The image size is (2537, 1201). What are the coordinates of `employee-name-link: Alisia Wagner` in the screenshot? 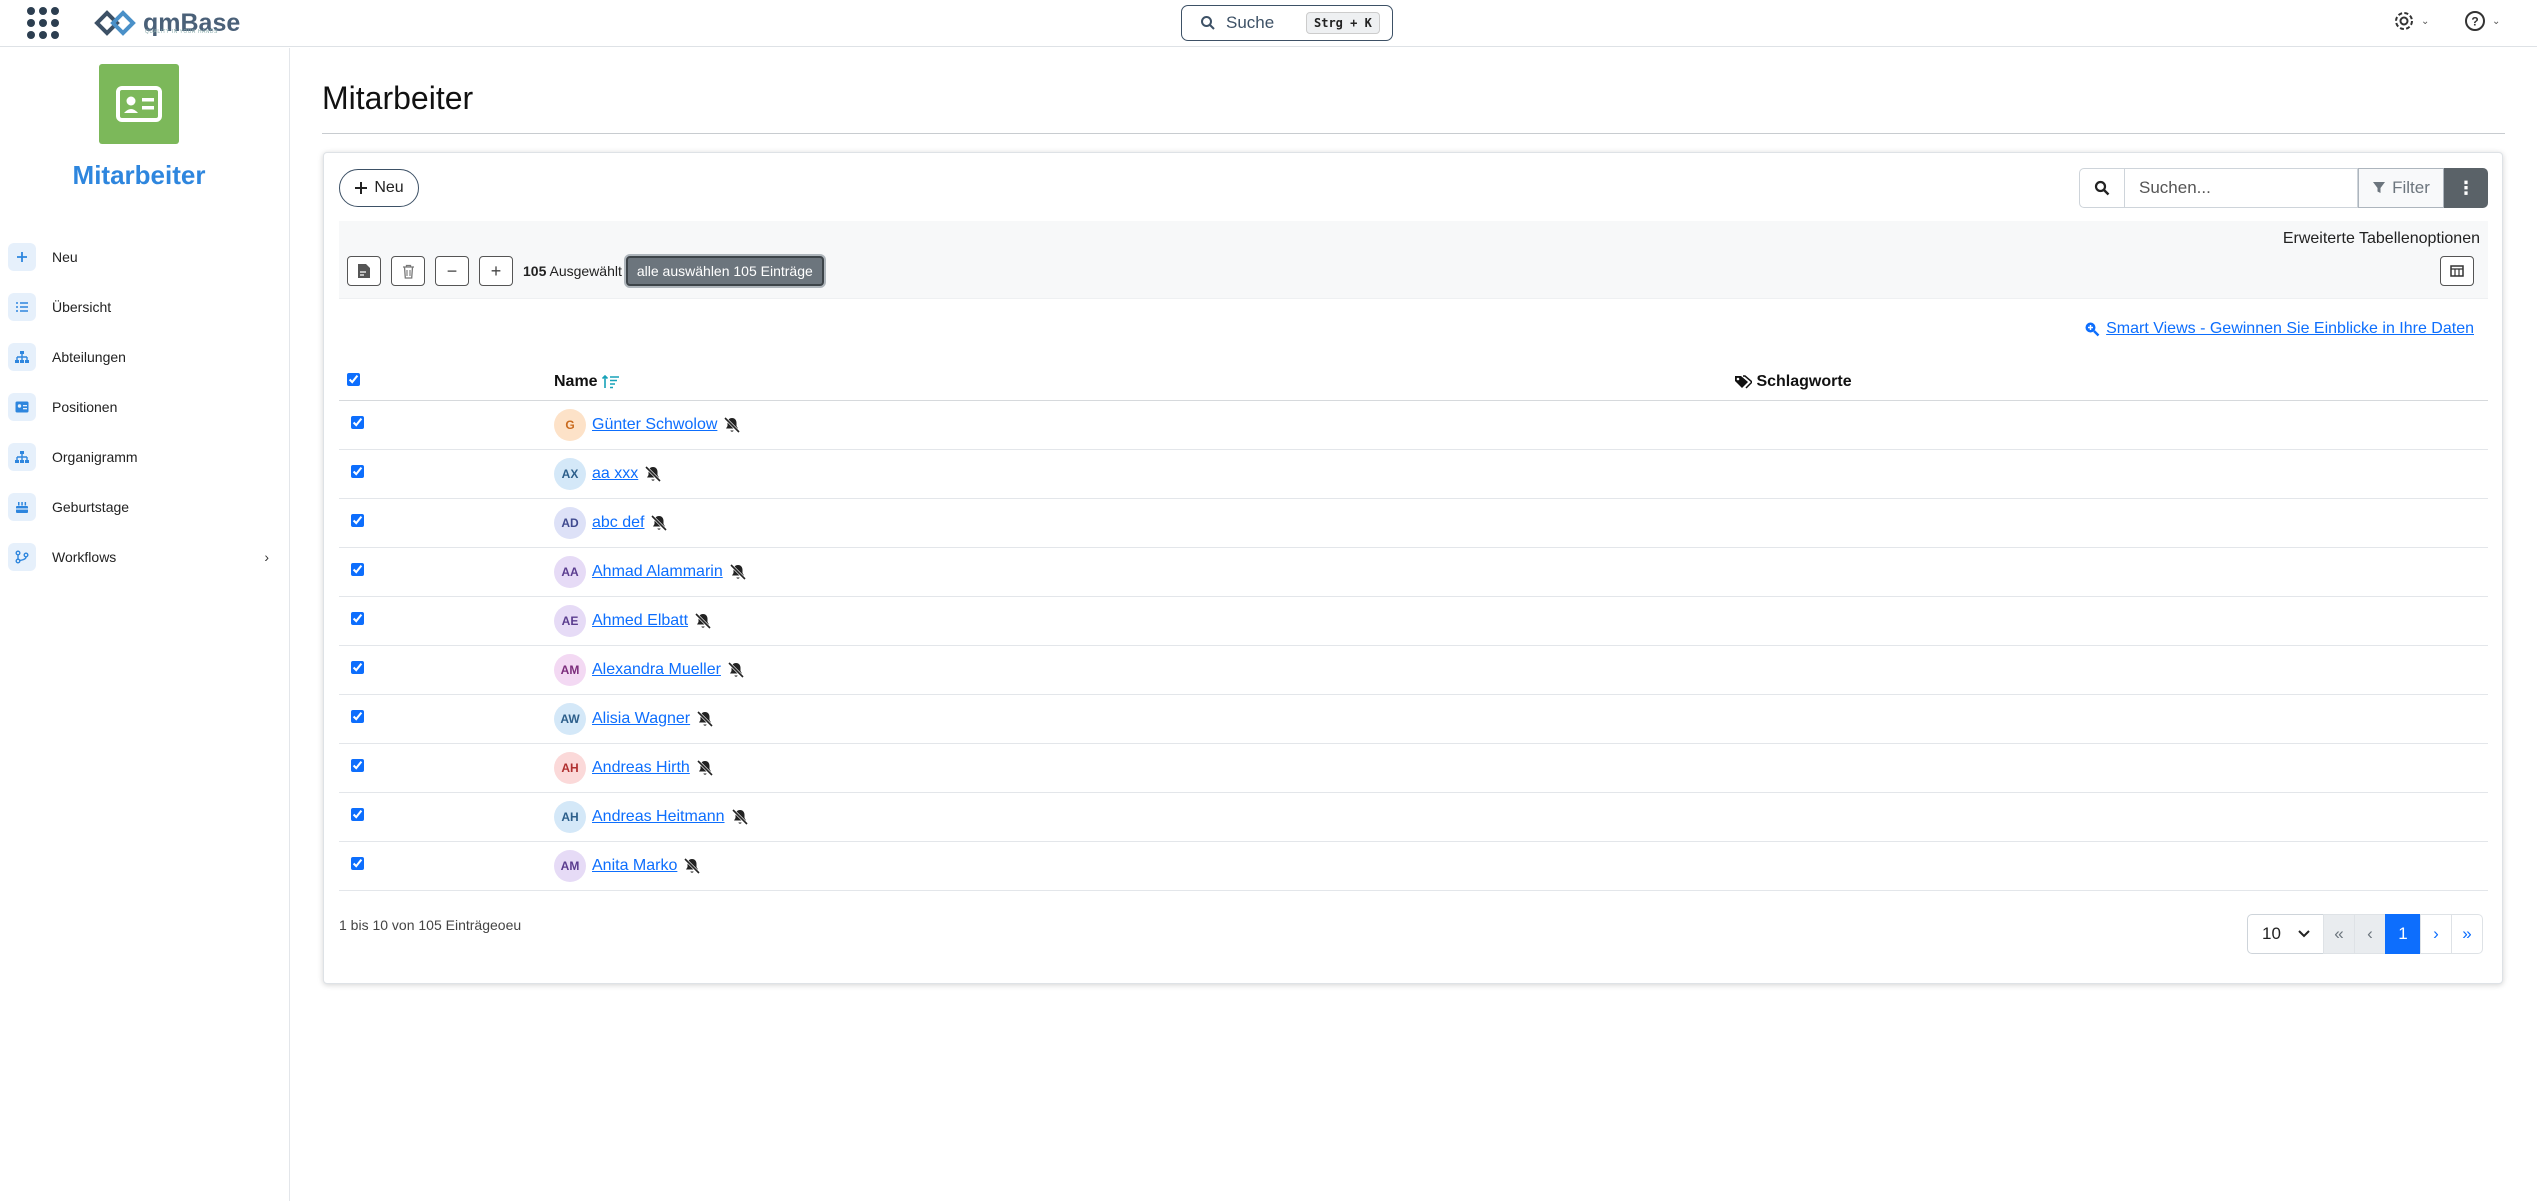 It's located at (641, 718).